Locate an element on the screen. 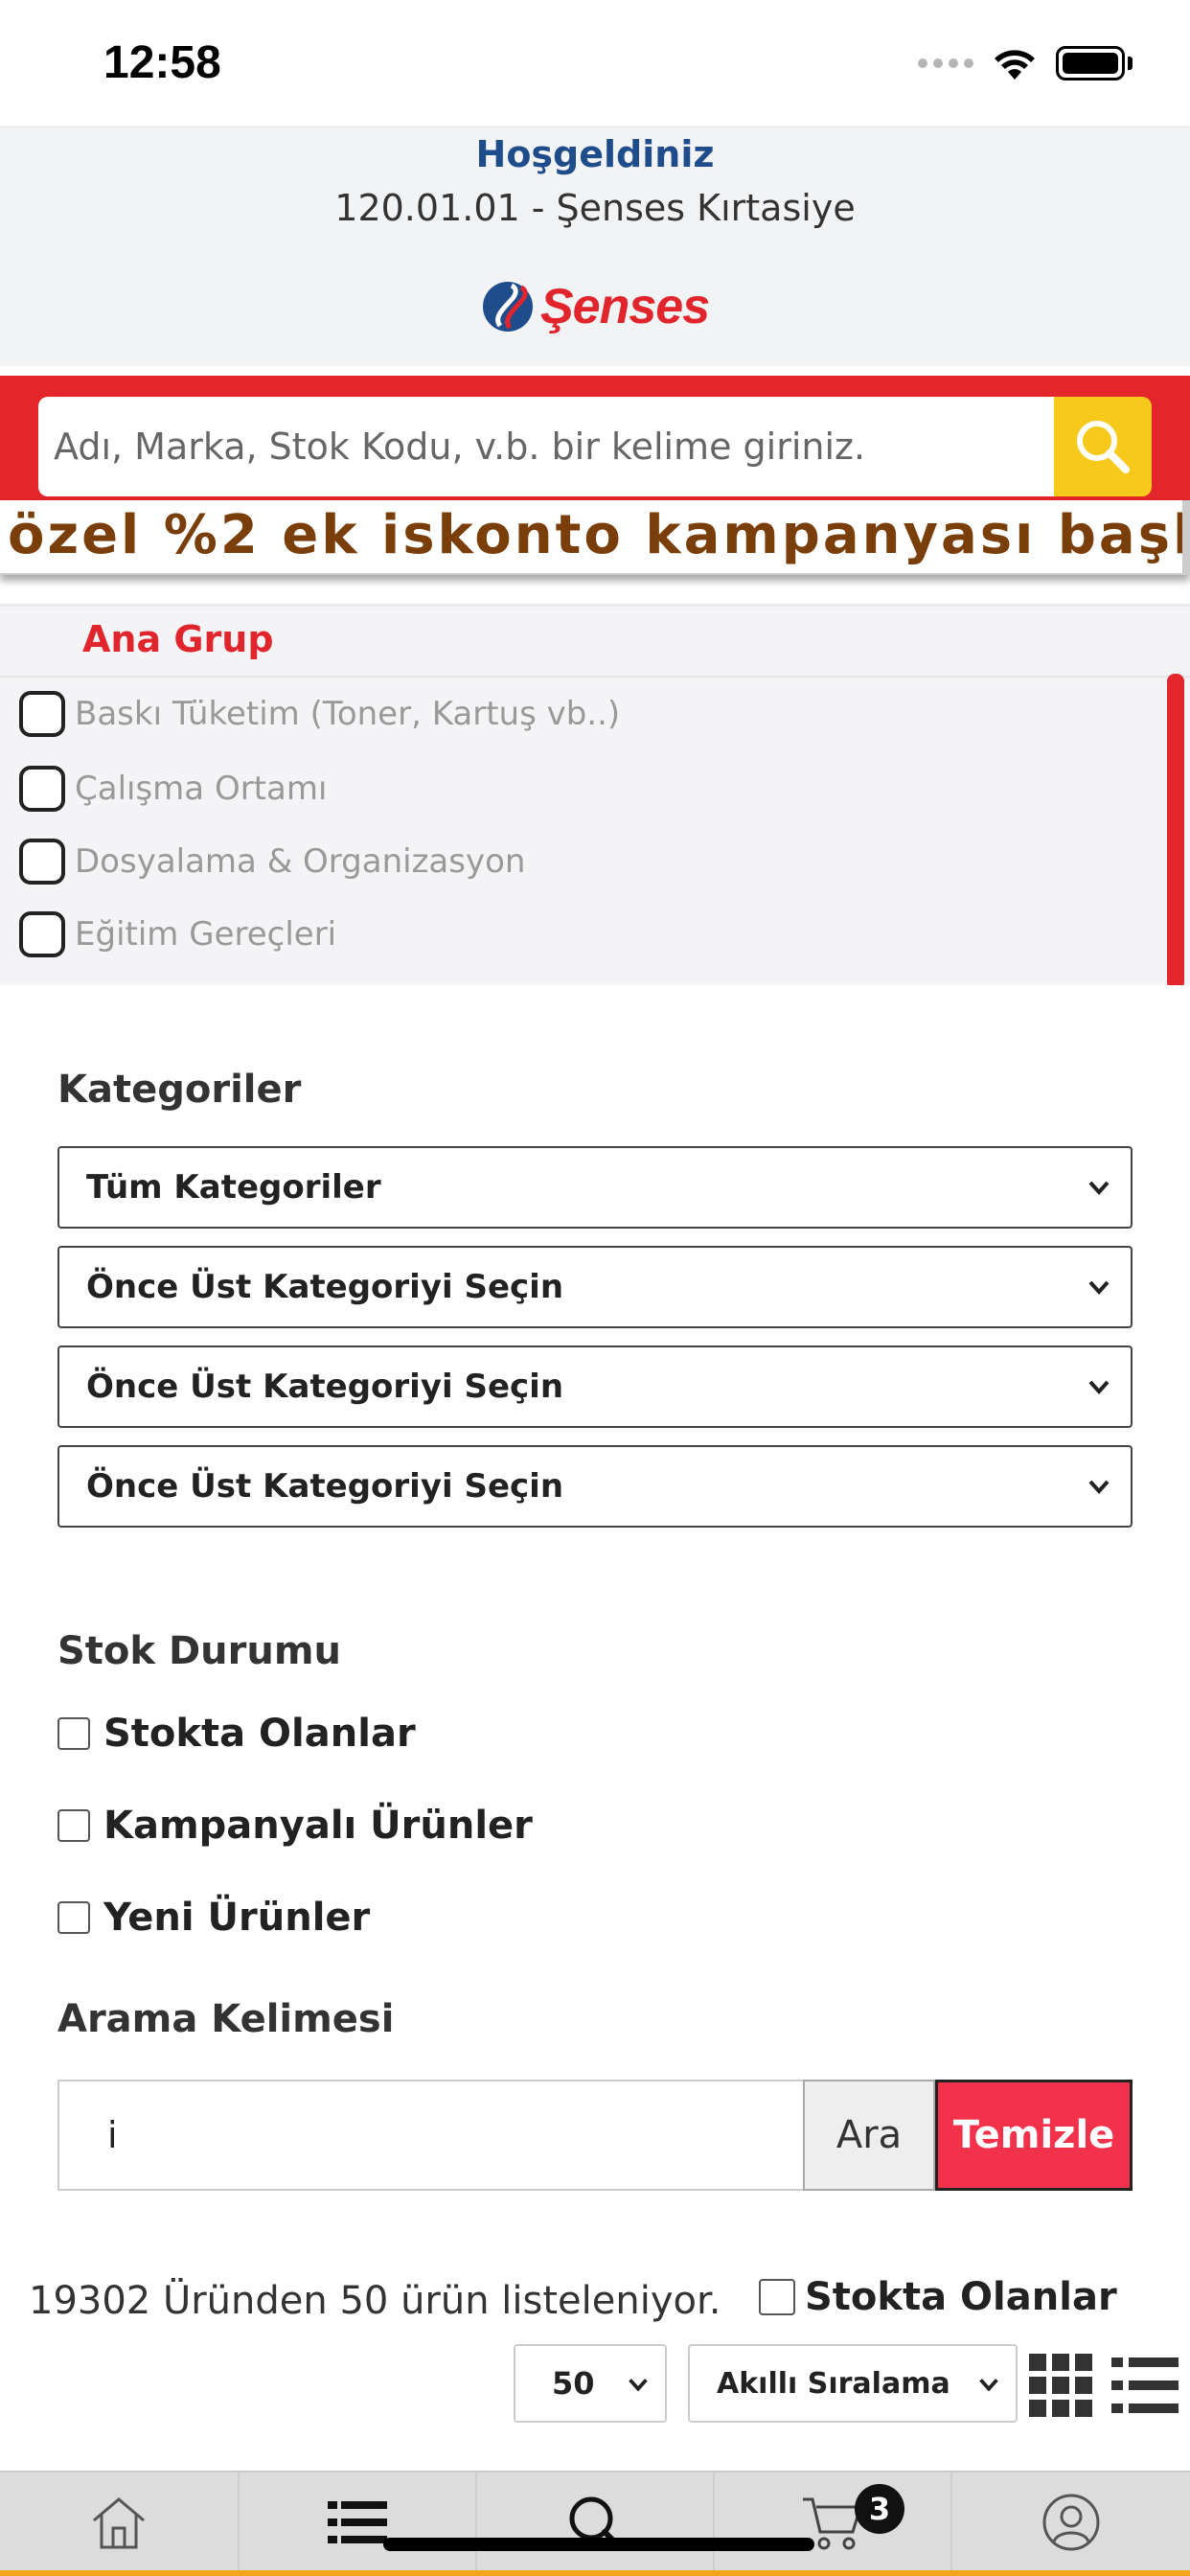 The image size is (1190, 2576). campaign-products-checkbox is located at coordinates (74, 1825).